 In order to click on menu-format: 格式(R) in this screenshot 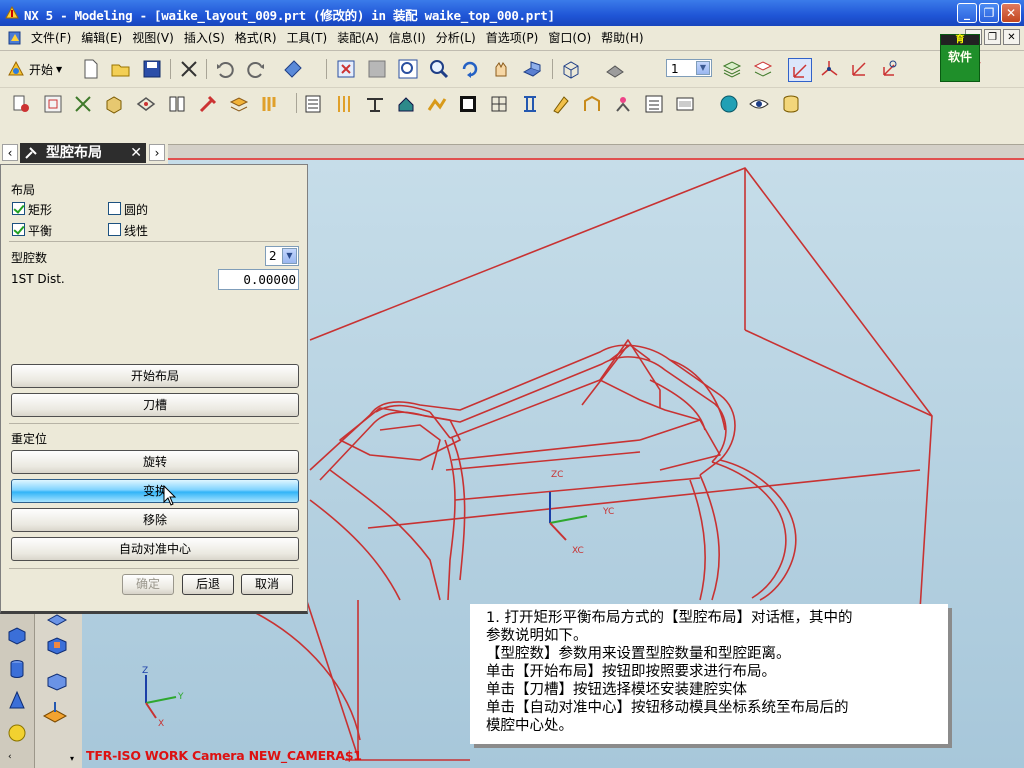, I will do `click(256, 38)`.